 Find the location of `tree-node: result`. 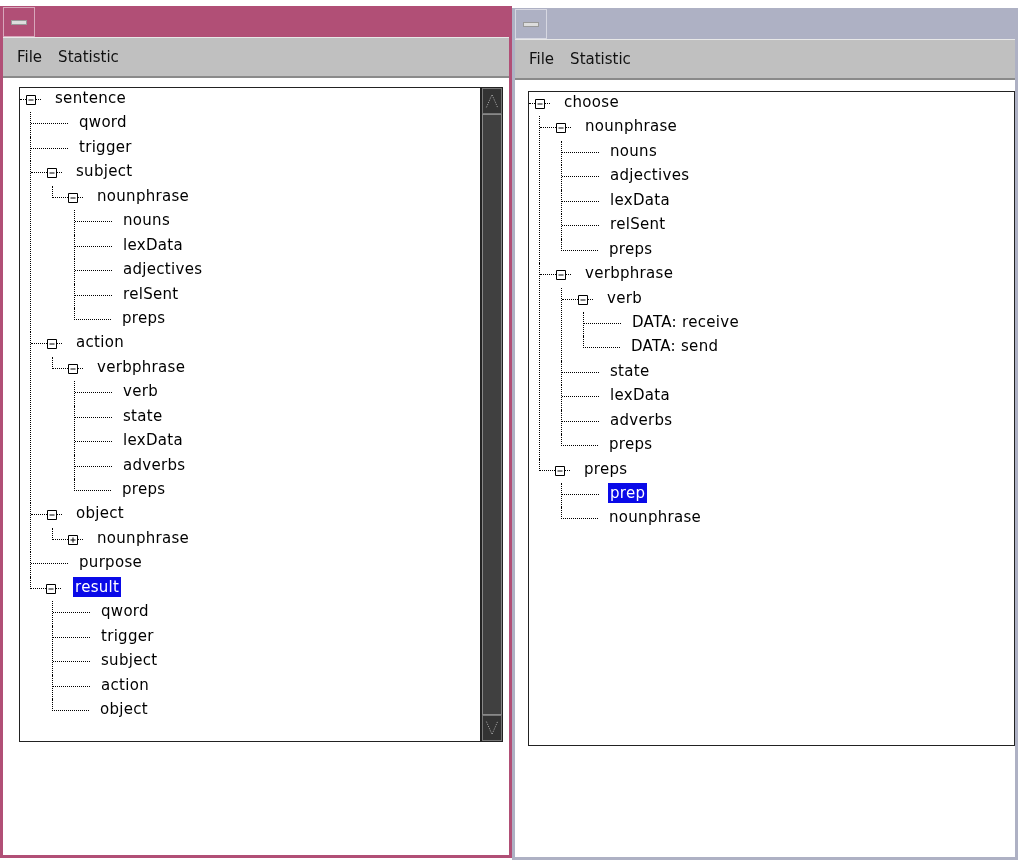

tree-node: result is located at coordinates (97, 586).